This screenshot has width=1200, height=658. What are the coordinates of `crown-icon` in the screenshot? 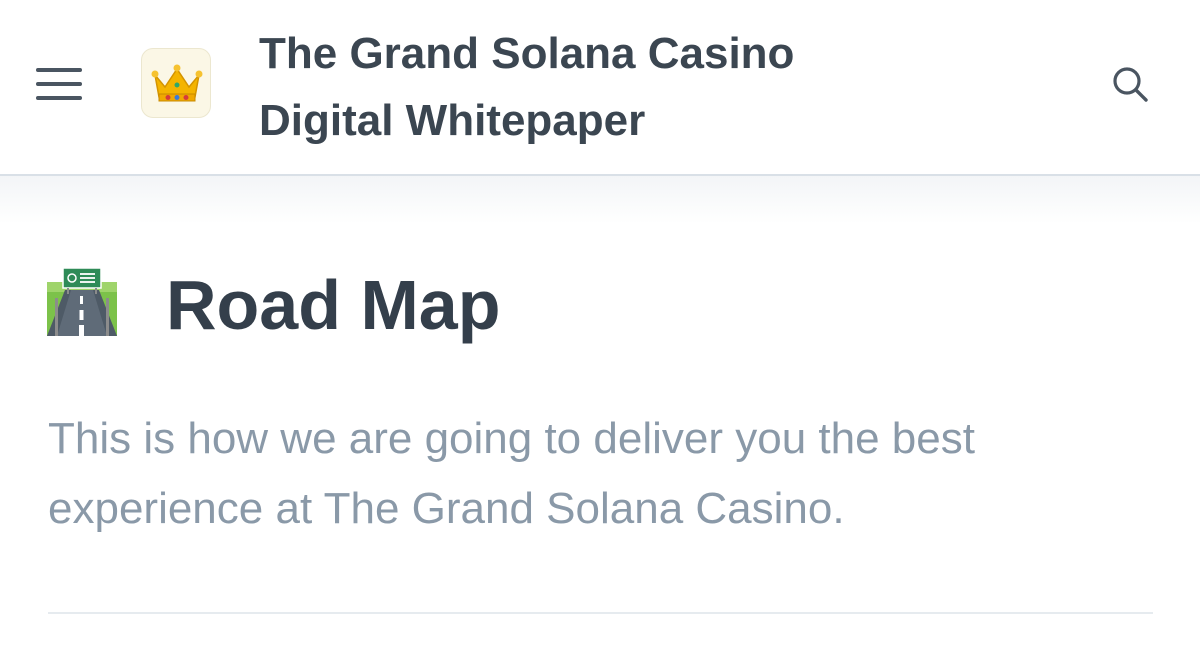 It's located at (177, 83).